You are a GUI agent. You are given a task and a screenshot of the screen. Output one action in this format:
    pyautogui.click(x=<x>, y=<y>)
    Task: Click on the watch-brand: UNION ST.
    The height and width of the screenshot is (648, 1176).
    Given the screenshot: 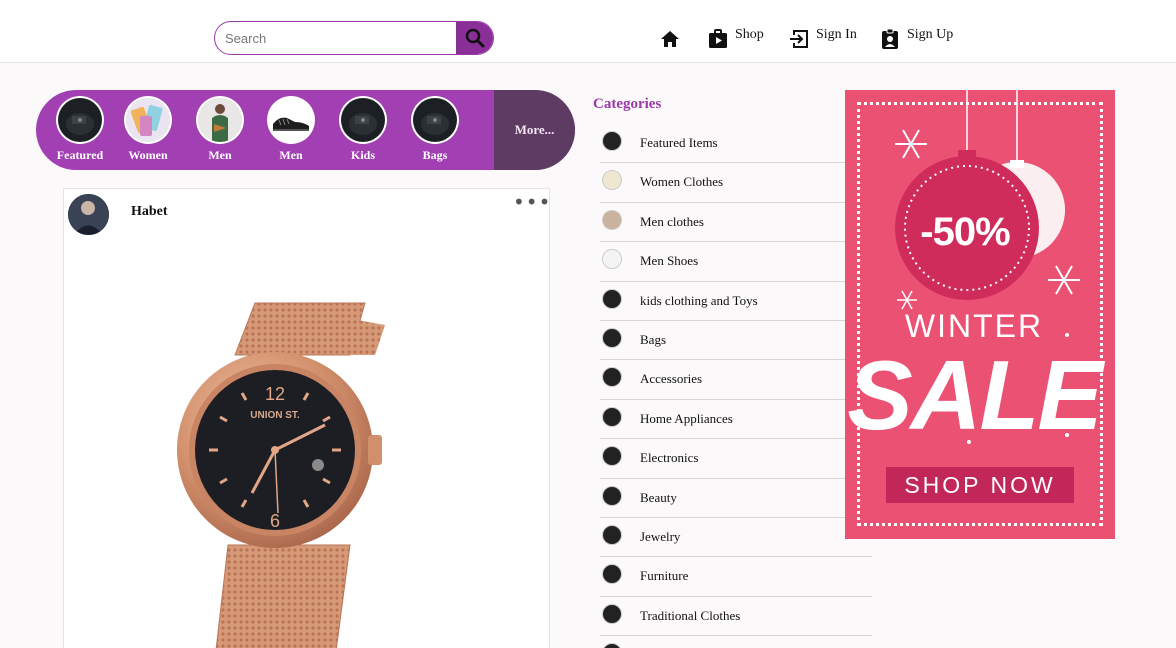 What is the action you would take?
    pyautogui.click(x=275, y=415)
    